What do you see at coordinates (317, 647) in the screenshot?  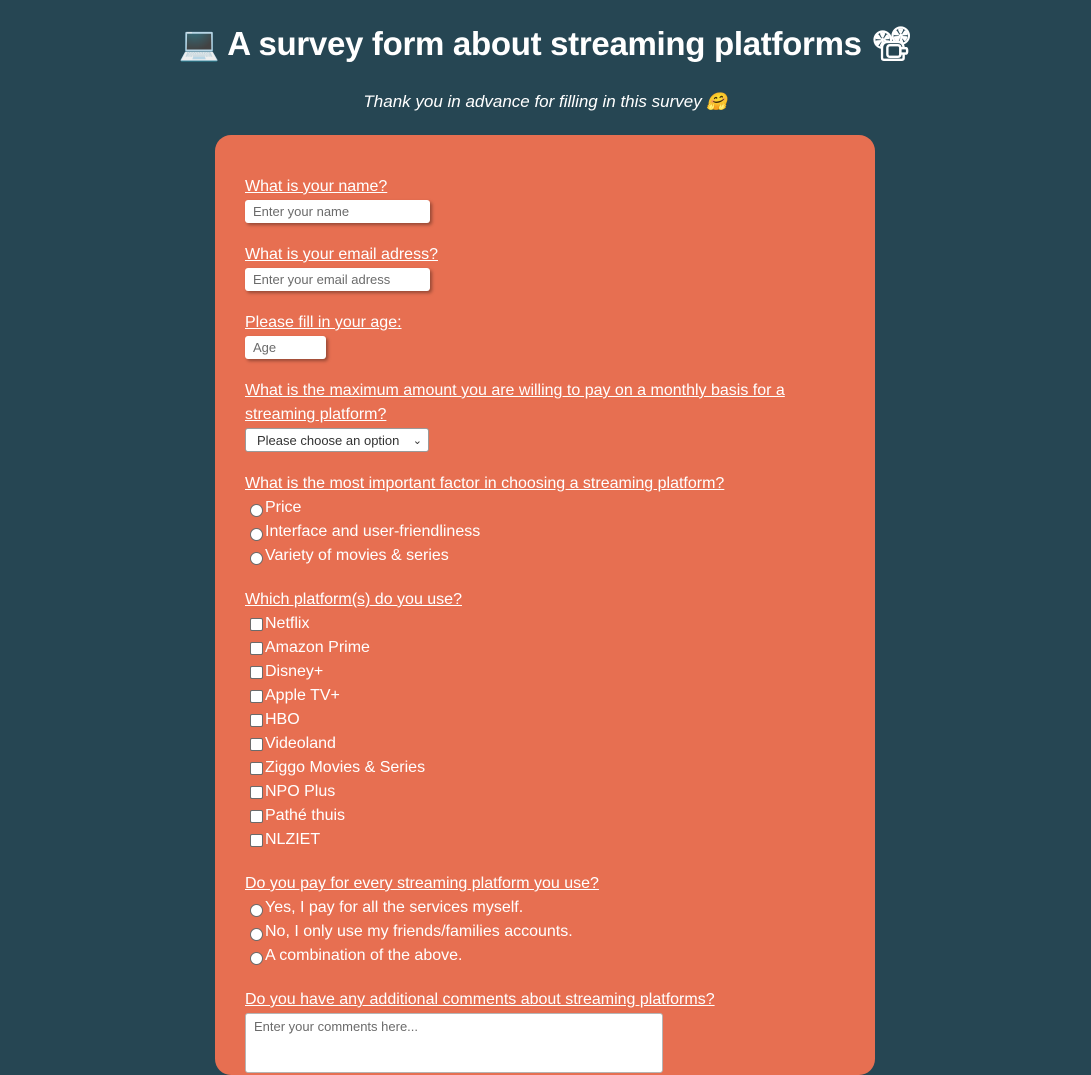 I see `platform-option-label: Amazon Prime` at bounding box center [317, 647].